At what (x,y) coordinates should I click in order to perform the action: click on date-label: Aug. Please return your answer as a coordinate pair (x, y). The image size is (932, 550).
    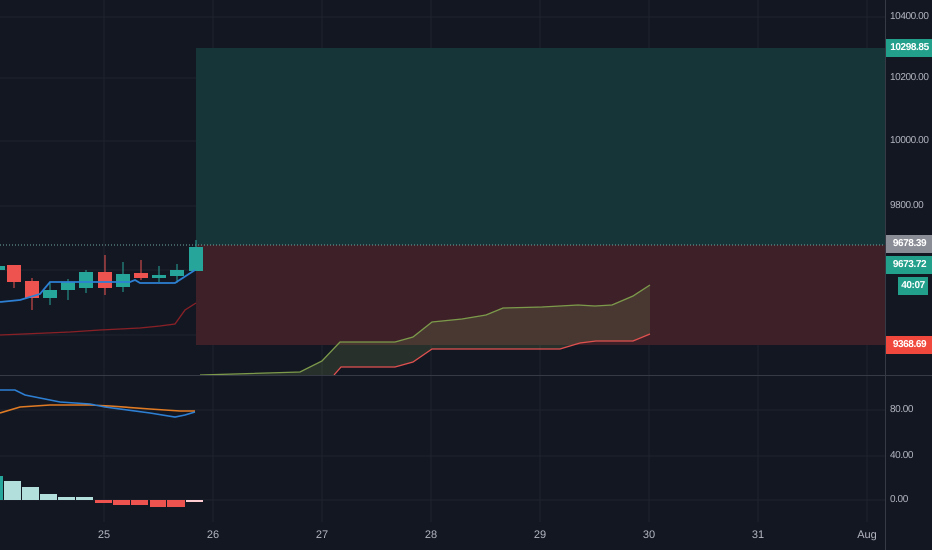
    Looking at the image, I should click on (867, 535).